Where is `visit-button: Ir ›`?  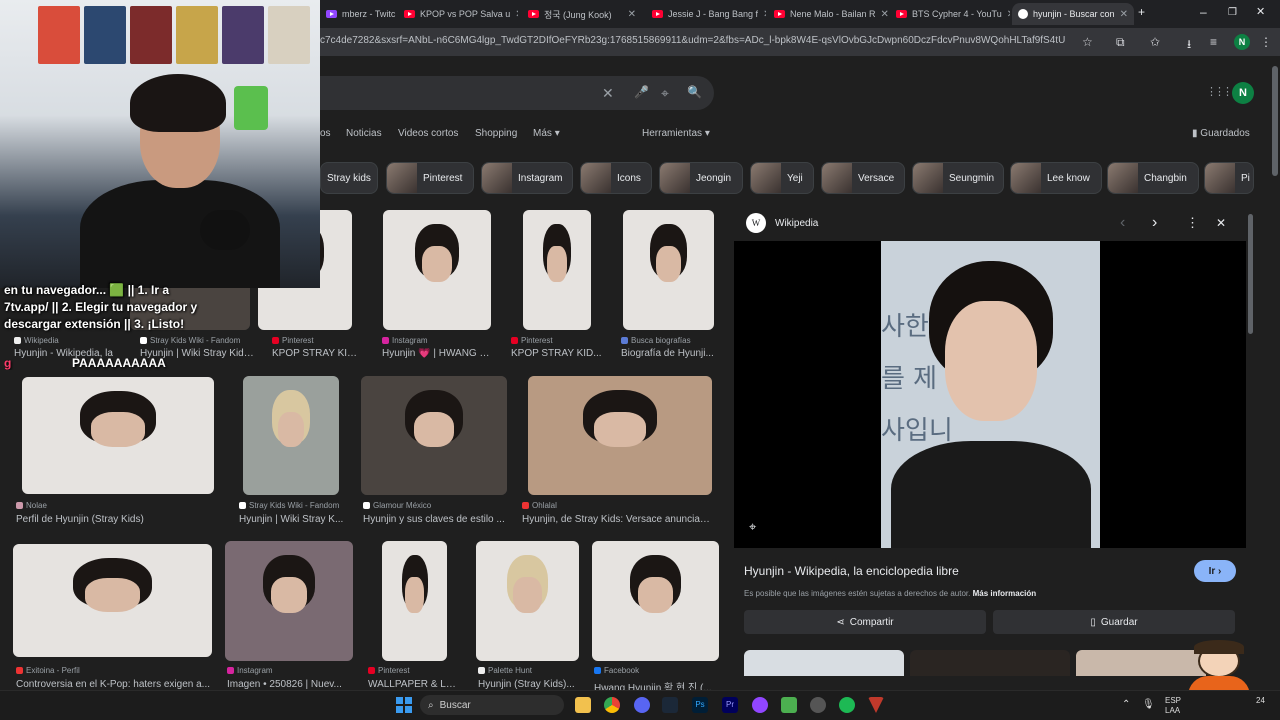 visit-button: Ir › is located at coordinates (1215, 571).